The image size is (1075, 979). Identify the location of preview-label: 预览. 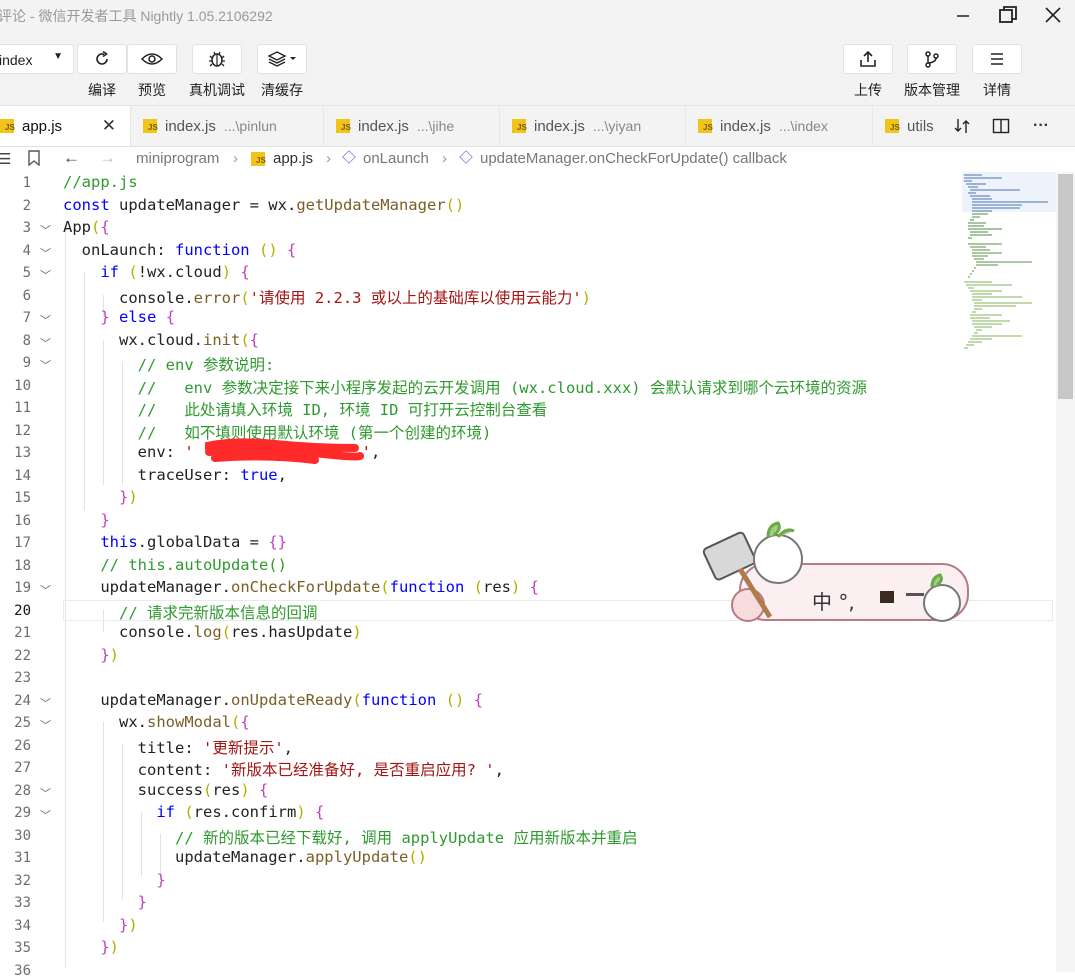
(152, 90).